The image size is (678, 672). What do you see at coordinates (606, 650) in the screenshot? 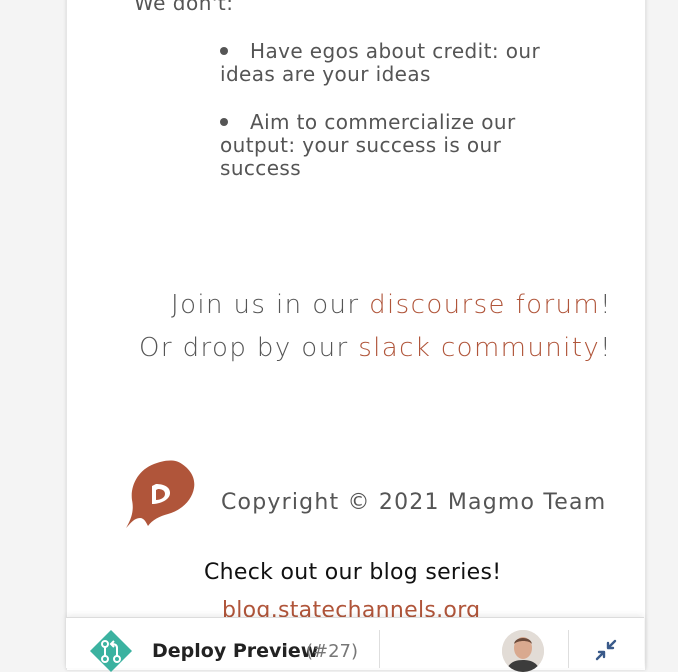
I see `collapse-icon` at bounding box center [606, 650].